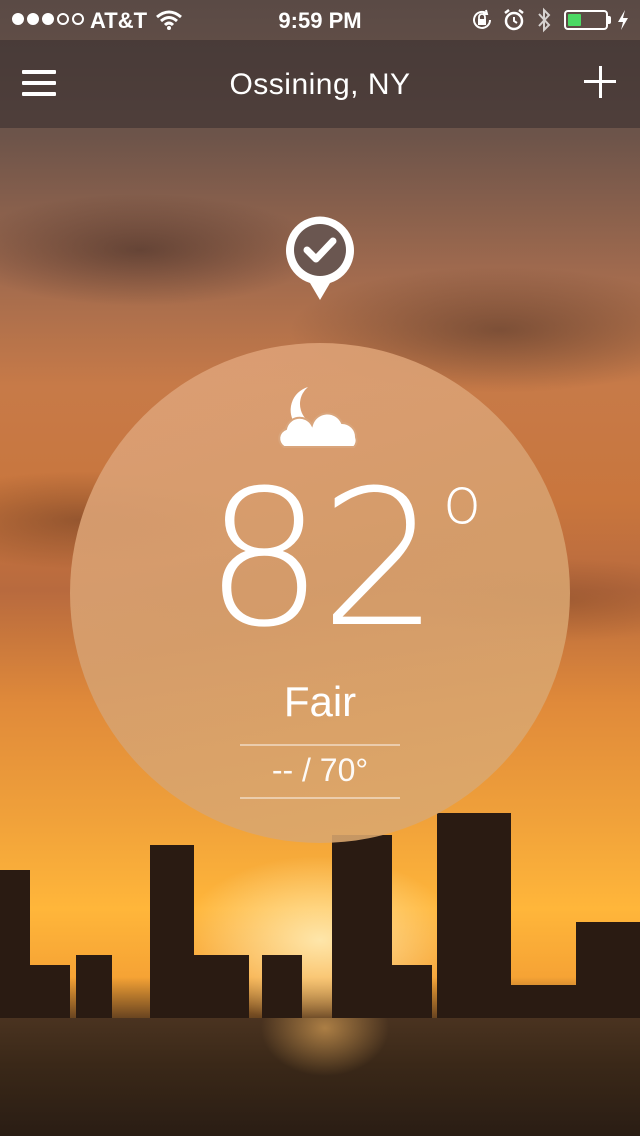 The width and height of the screenshot is (640, 1136). What do you see at coordinates (586, 20) in the screenshot?
I see `battery-icon` at bounding box center [586, 20].